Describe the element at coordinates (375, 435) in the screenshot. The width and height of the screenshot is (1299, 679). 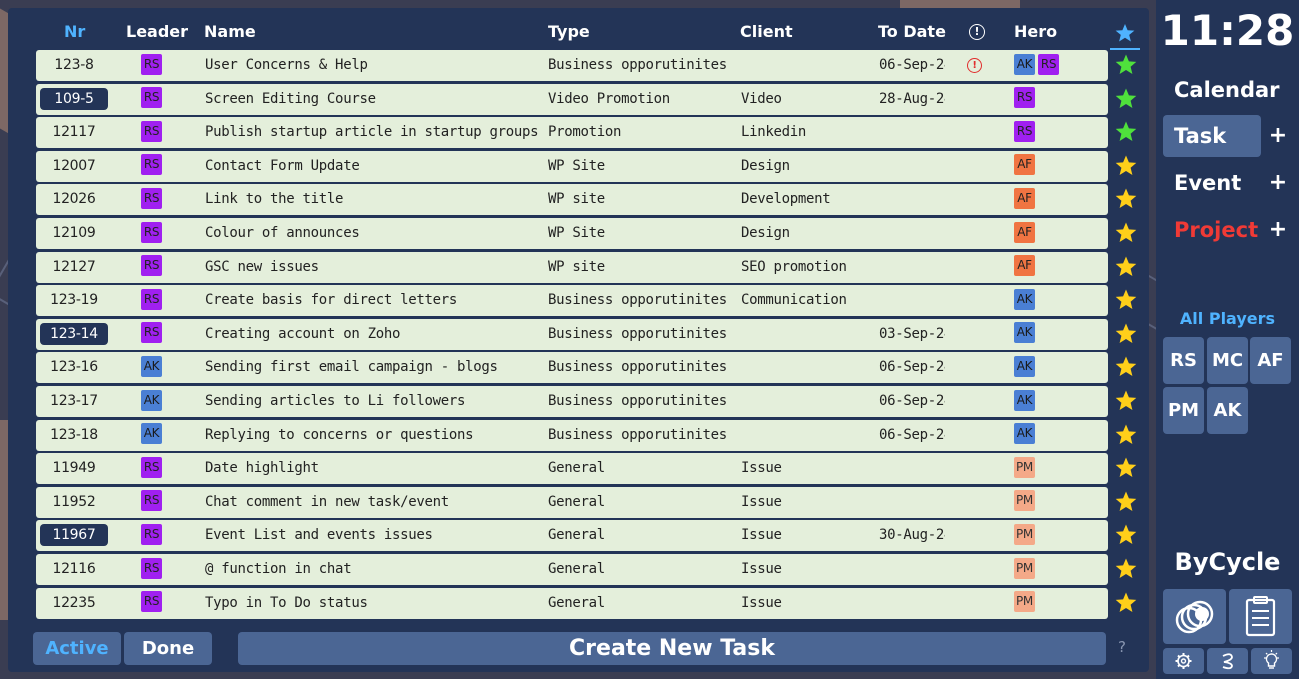
I see `task-name: Replying to concerns or questions` at that location.